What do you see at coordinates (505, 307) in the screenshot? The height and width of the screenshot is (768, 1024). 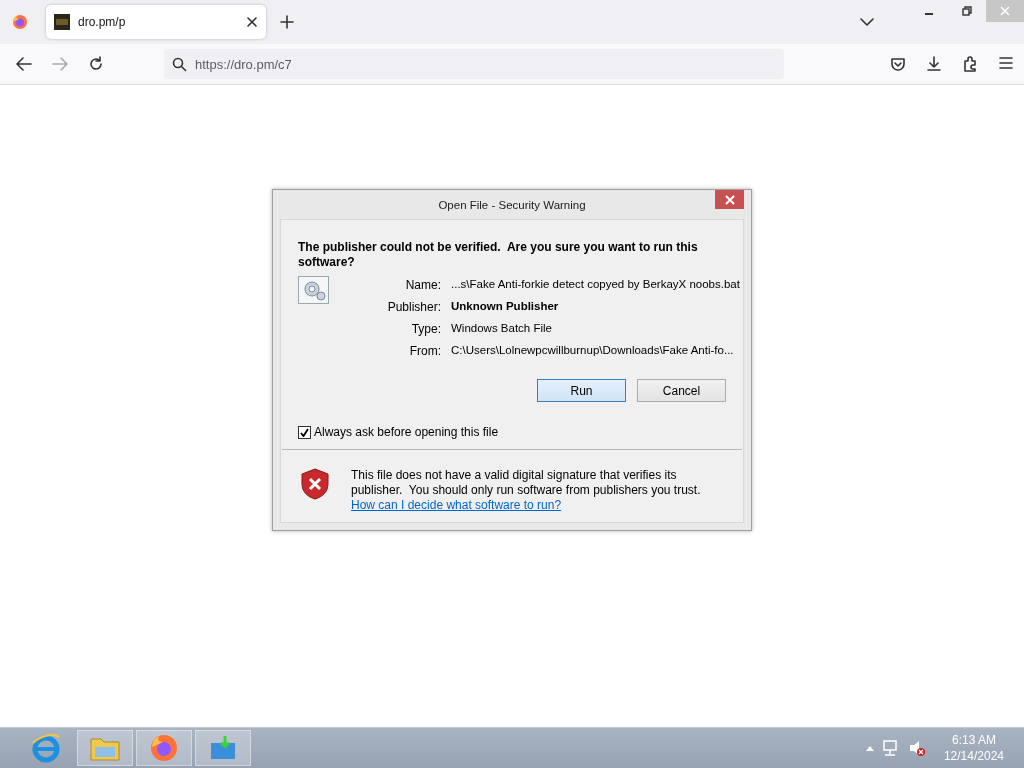 I see `field-value: Unknown Publisher` at bounding box center [505, 307].